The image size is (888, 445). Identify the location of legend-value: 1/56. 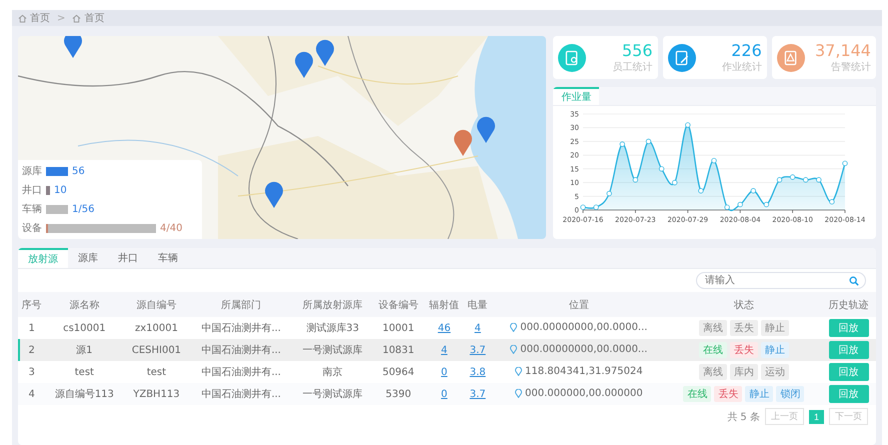
(83, 209).